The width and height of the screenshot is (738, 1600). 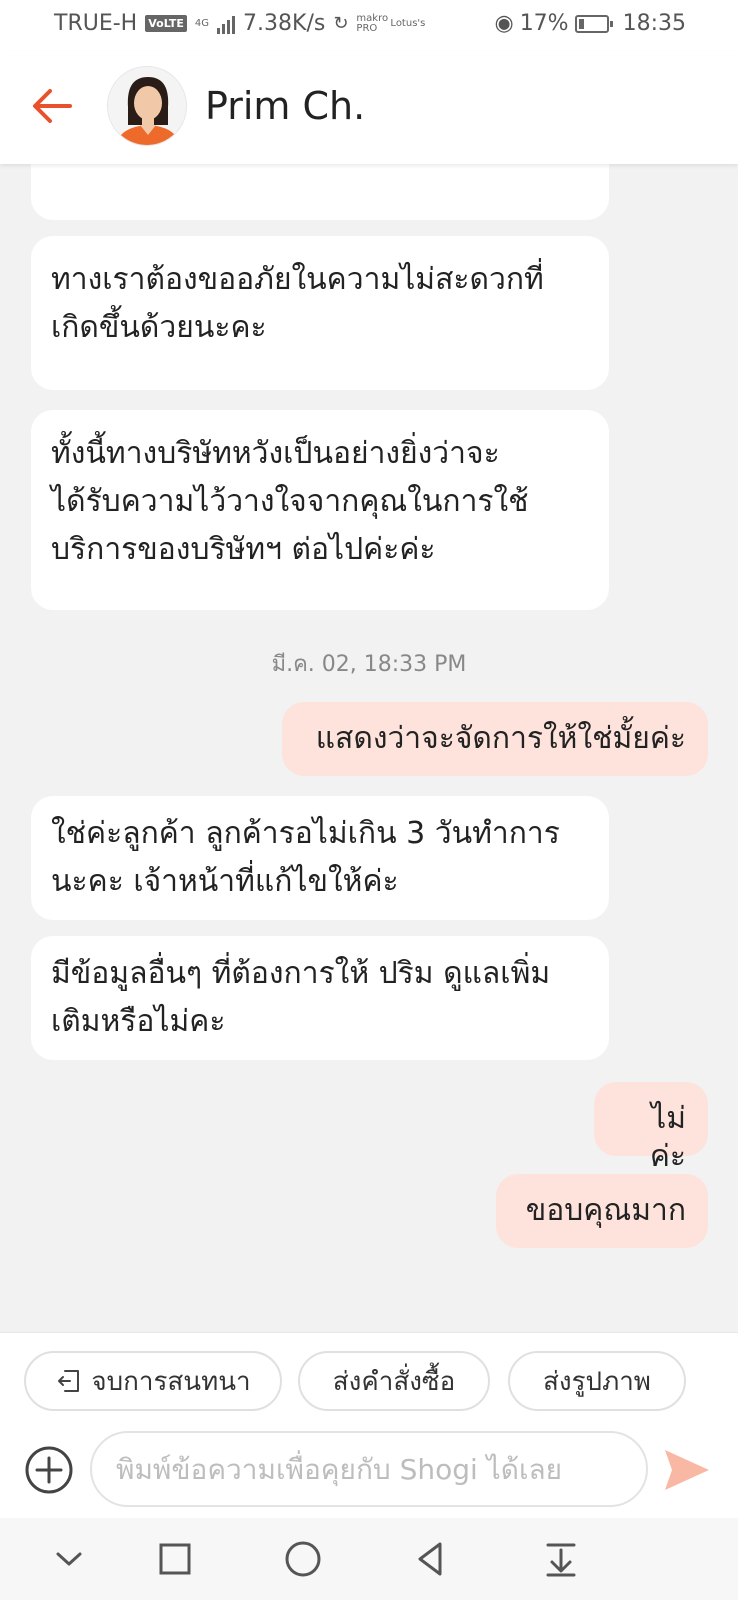 I want to click on signal-icon, so click(x=226, y=24).